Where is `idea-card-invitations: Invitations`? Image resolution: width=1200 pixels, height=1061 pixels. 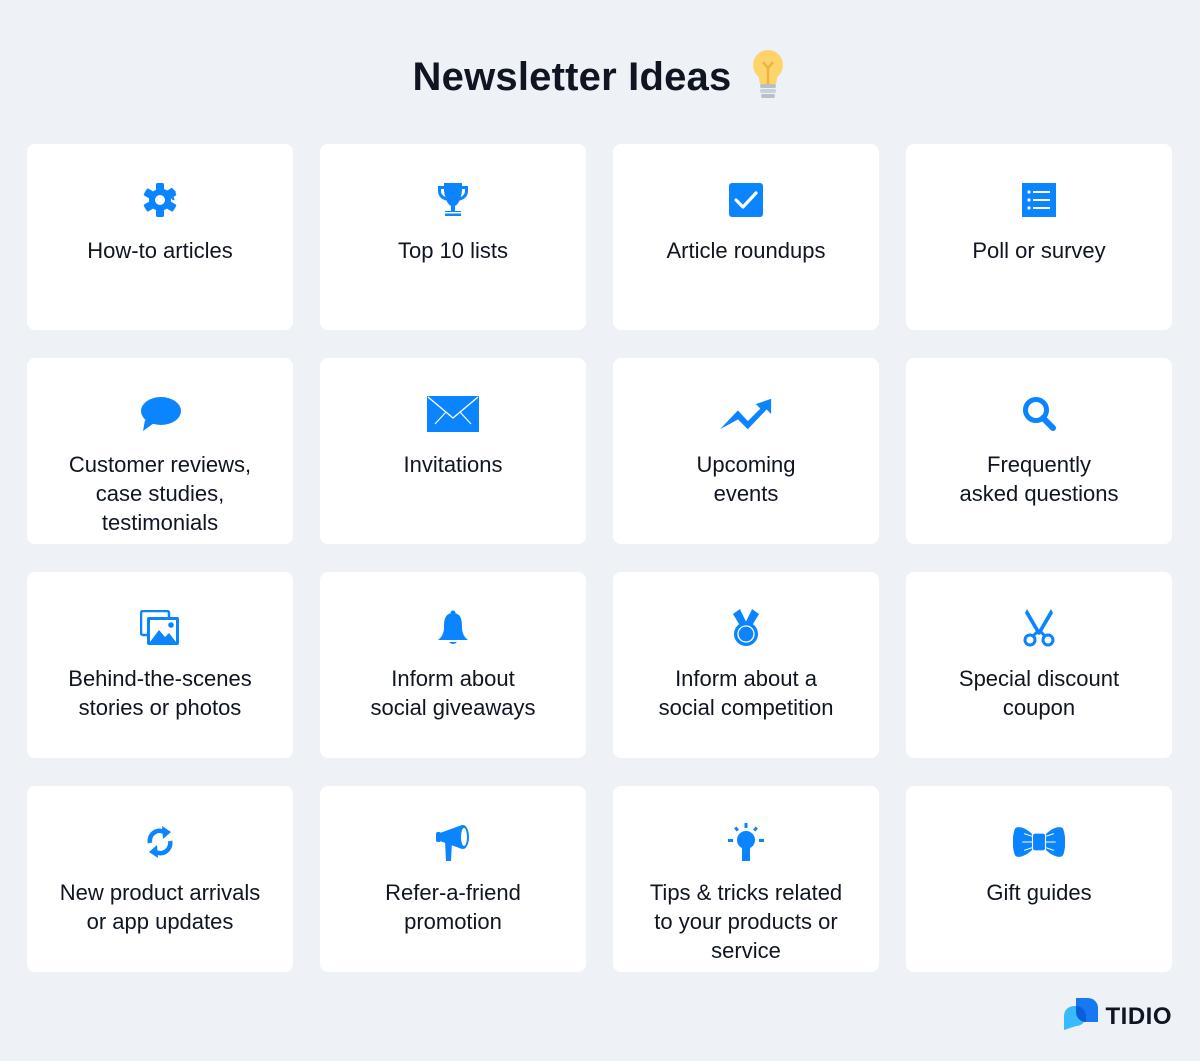
idea-card-invitations: Invitations is located at coordinates (453, 451).